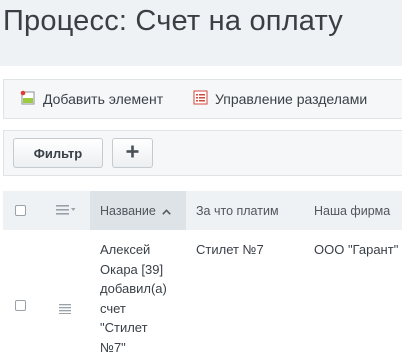  I want to click on column-header-our-firm: Наша фирма, so click(352, 210).